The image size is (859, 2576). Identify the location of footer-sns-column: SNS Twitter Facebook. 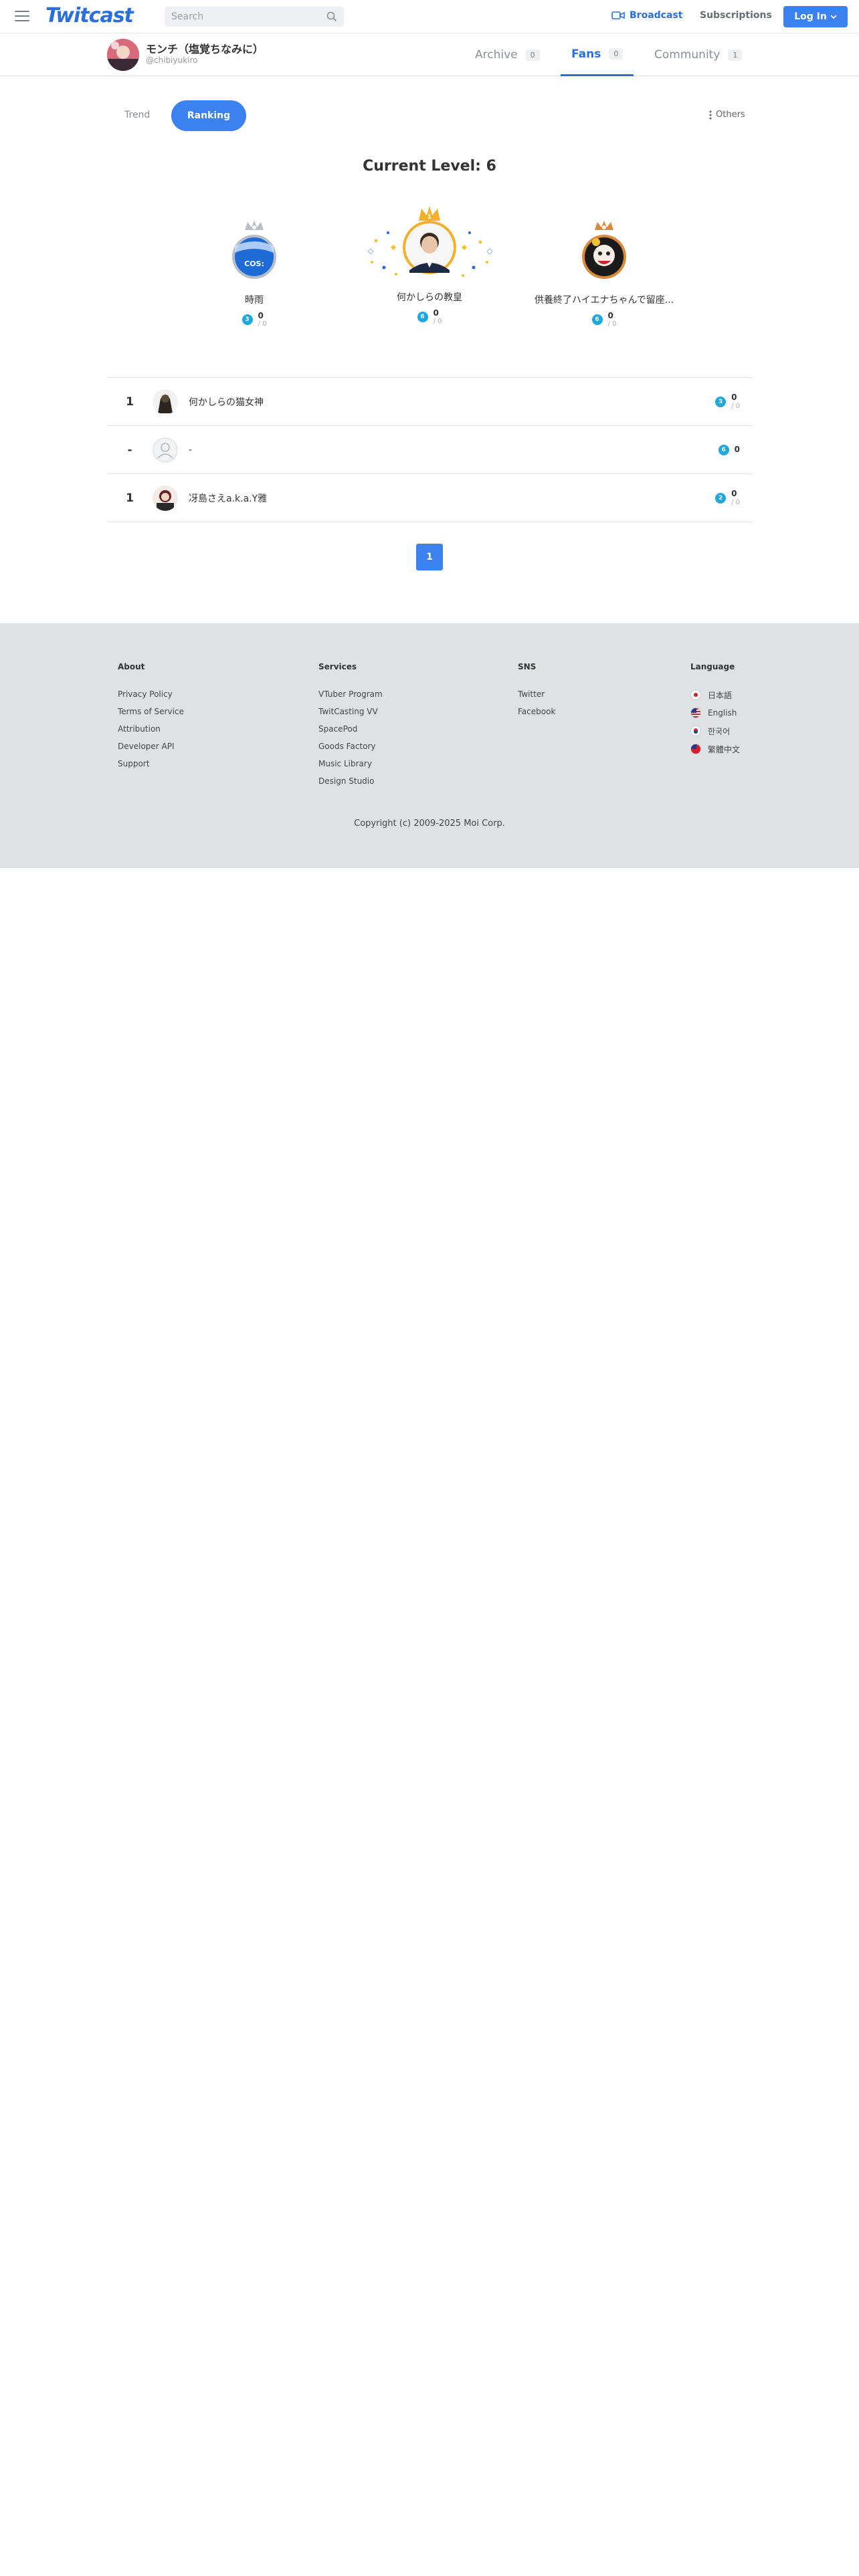
(536, 693).